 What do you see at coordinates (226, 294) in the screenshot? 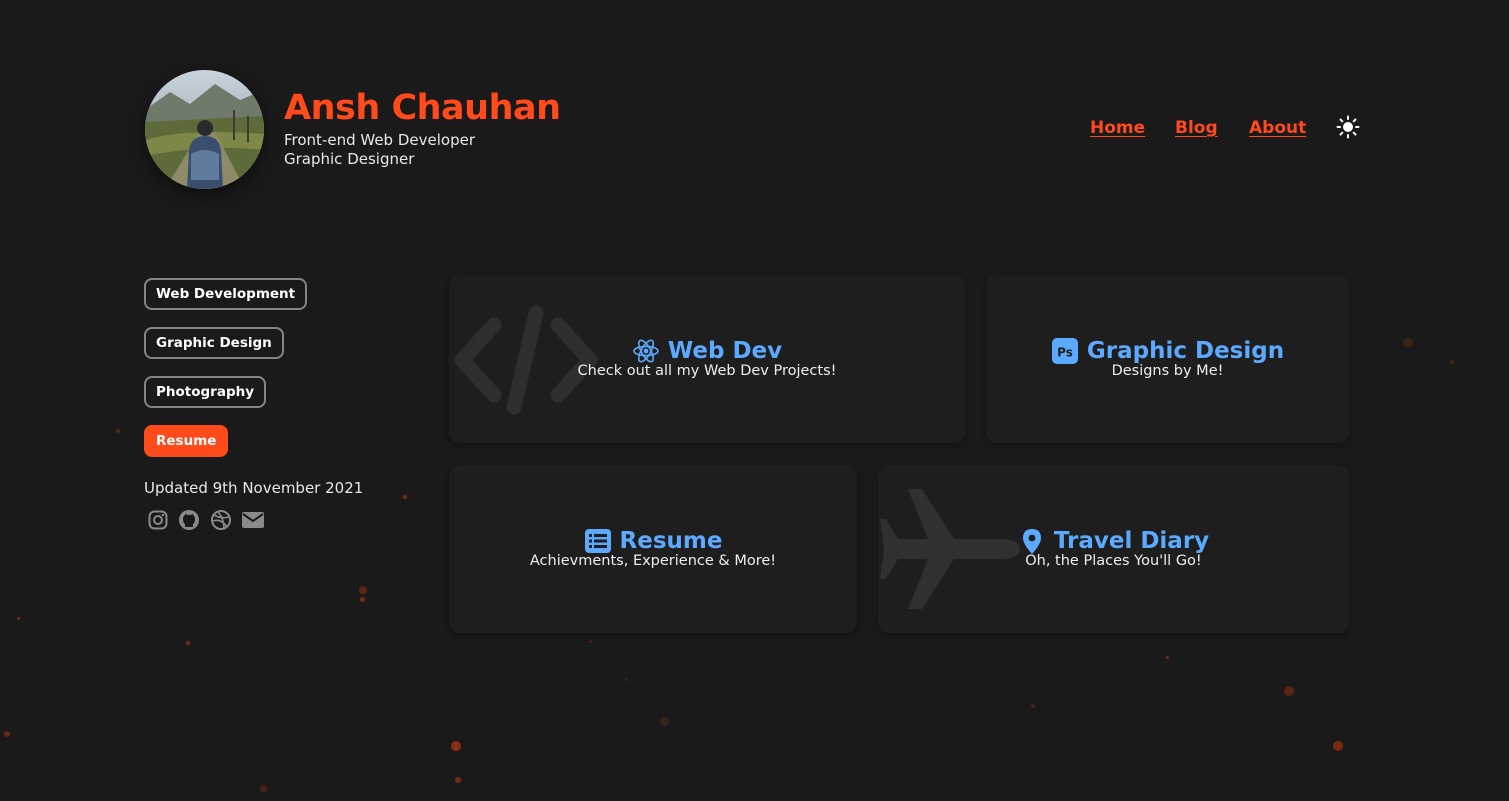
I see `pill-web-development: Web Development` at bounding box center [226, 294].